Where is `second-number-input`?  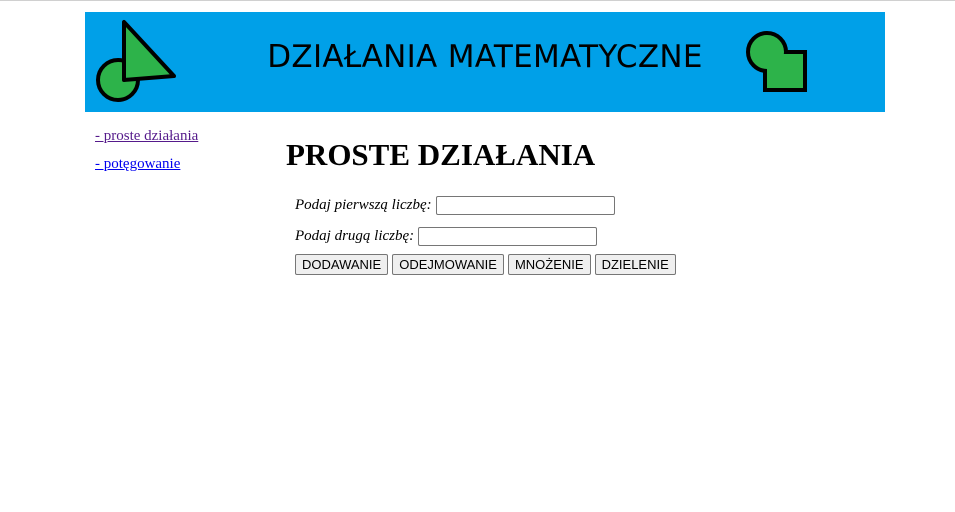 second-number-input is located at coordinates (508, 236).